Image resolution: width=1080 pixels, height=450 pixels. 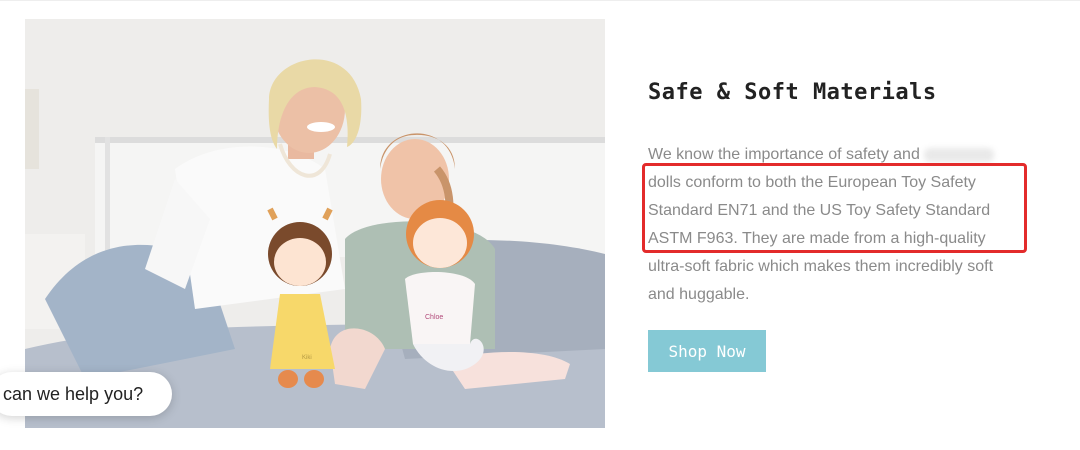 I want to click on doll-tag-text: Kiki, so click(x=307, y=358).